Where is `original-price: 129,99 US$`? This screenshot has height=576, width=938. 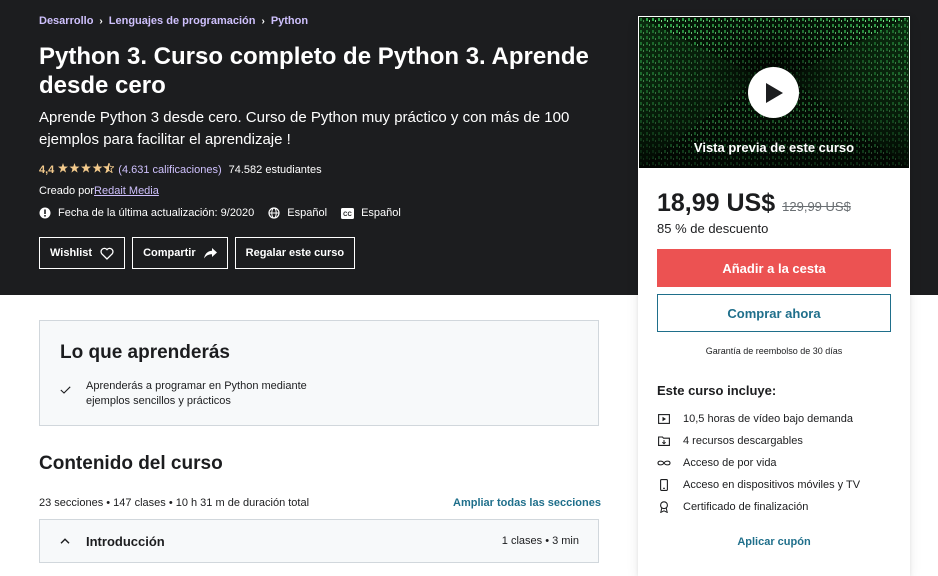
original-price: 129,99 US$ is located at coordinates (816, 206).